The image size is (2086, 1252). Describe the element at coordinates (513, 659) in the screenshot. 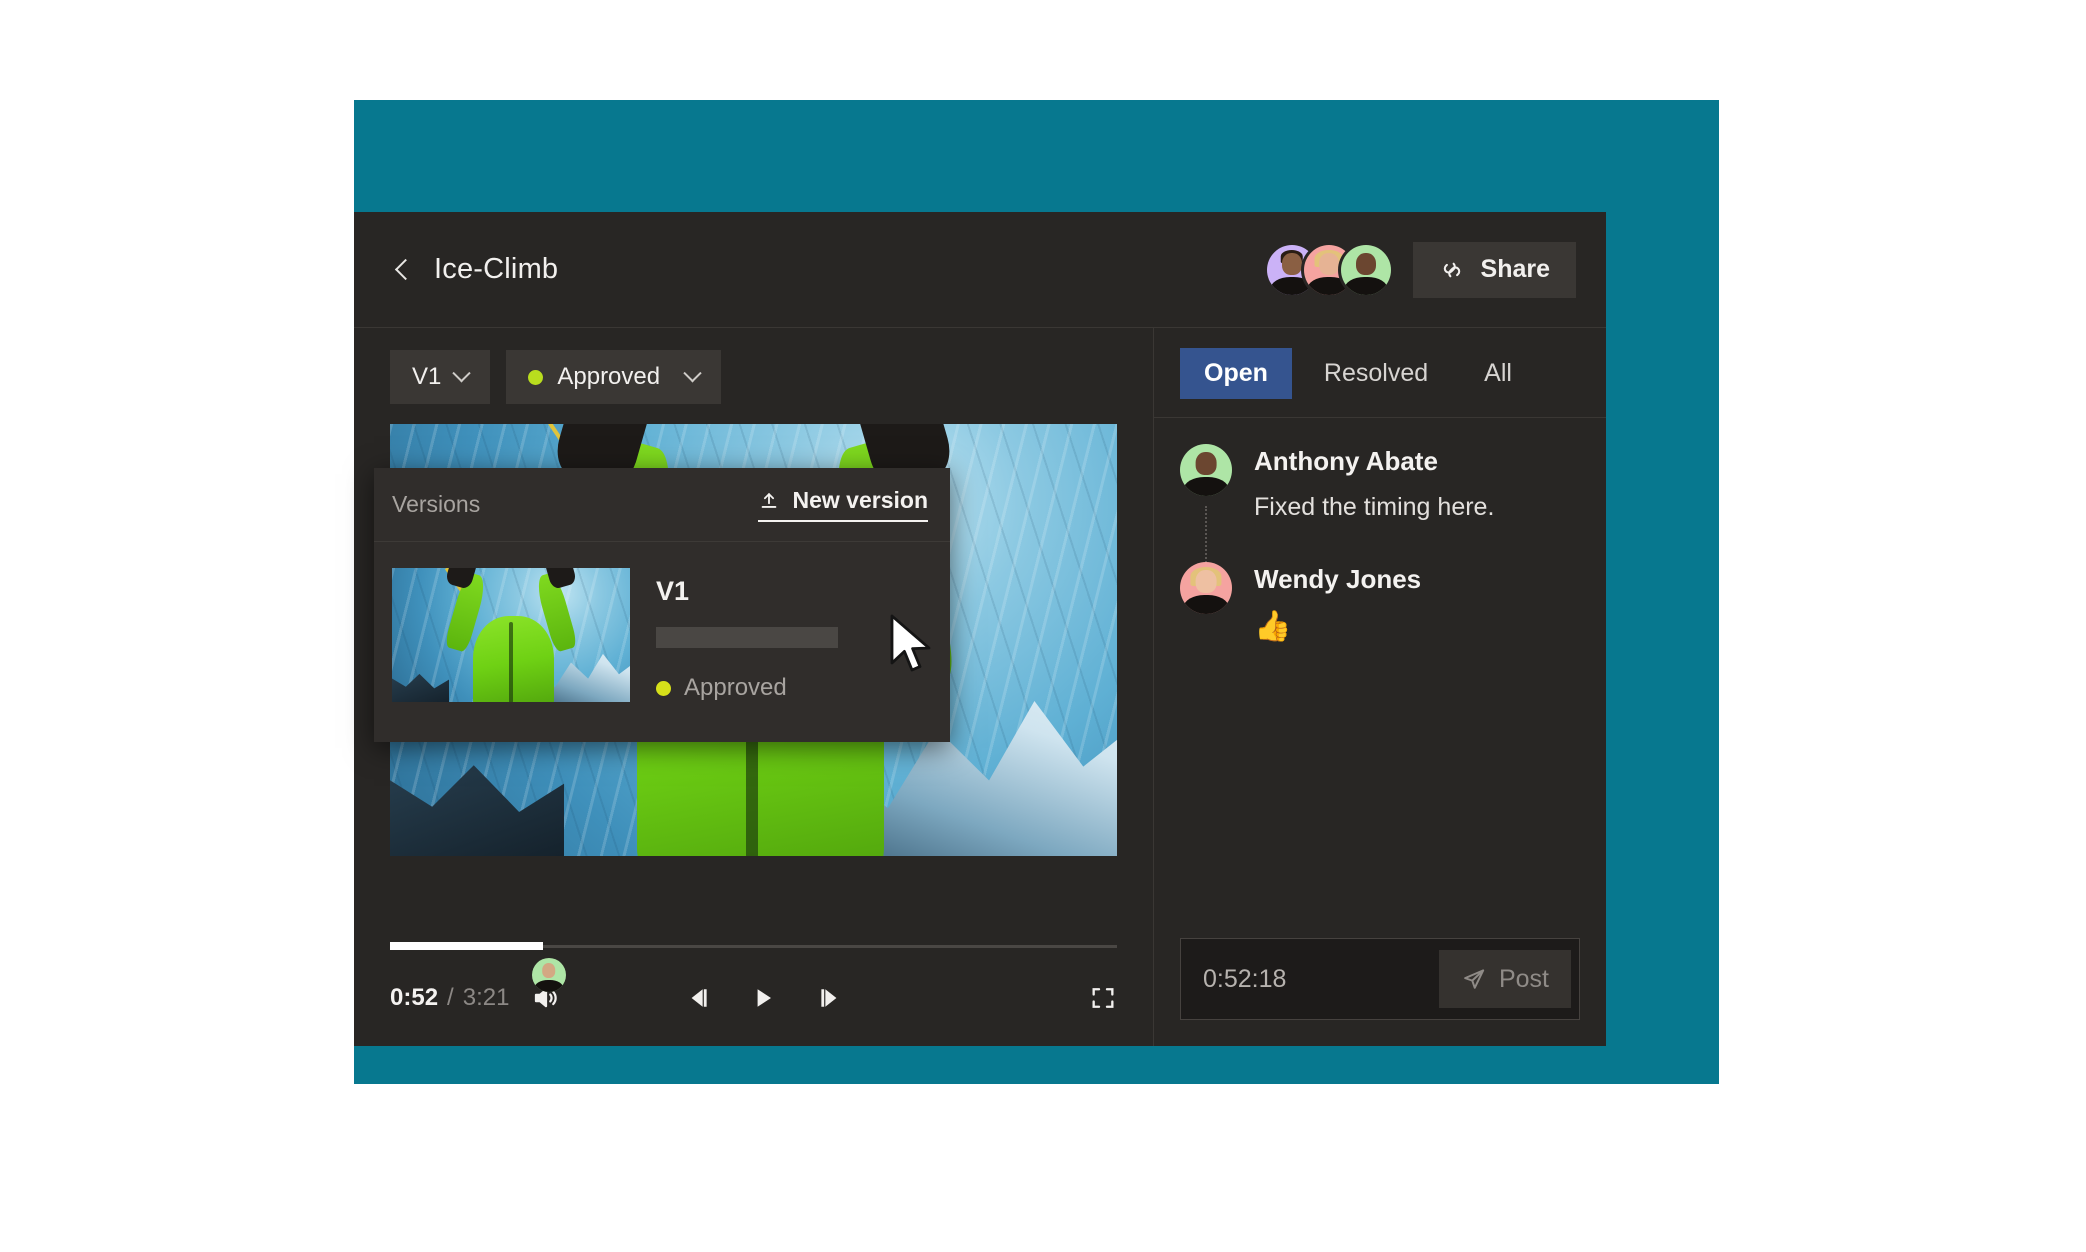

I see `version-thumbnail-jacket` at that location.